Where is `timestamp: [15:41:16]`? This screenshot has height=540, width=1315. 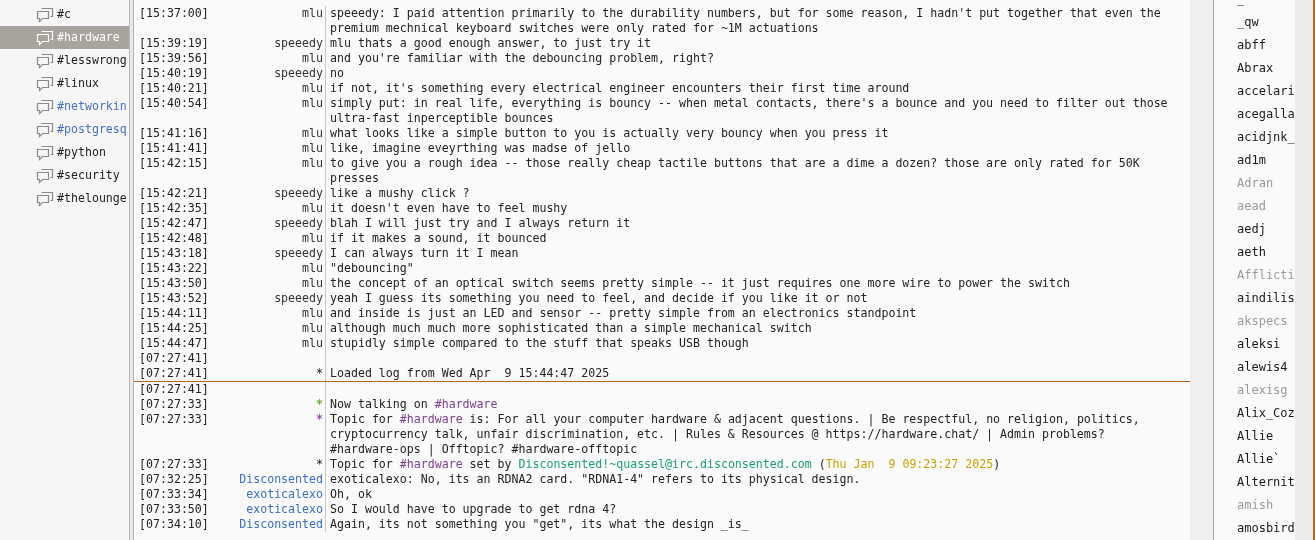
timestamp: [15:41:16] is located at coordinates (173, 133).